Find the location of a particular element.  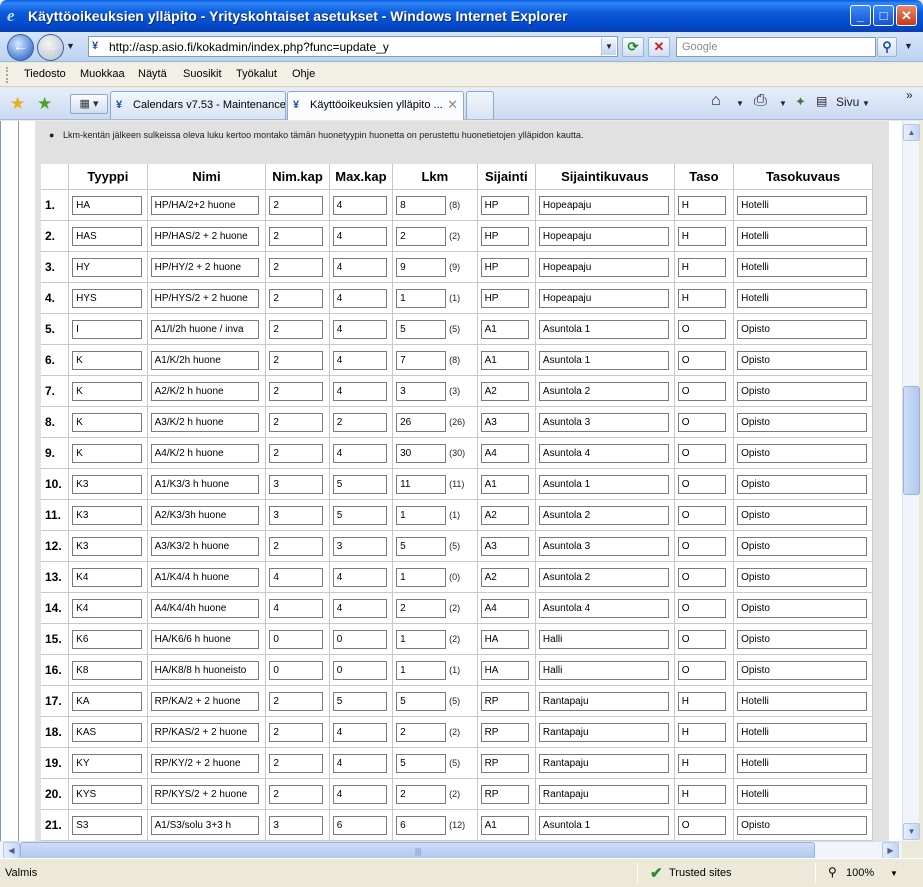

nimi-input: A1/I/2h huone / inva is located at coordinates (204, 329).